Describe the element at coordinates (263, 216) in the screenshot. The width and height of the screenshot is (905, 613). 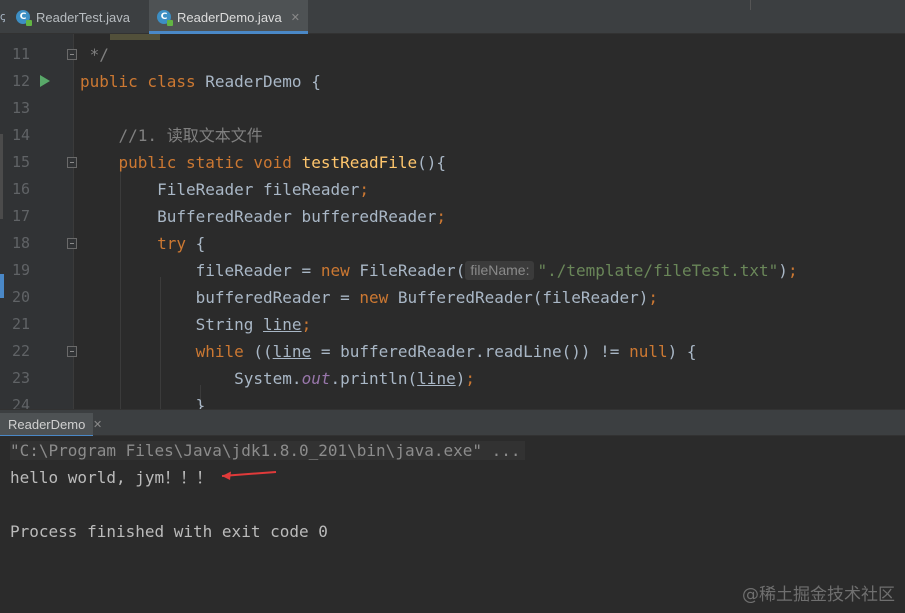
I see `code-text: BufferedReader bufferedReader;` at that location.